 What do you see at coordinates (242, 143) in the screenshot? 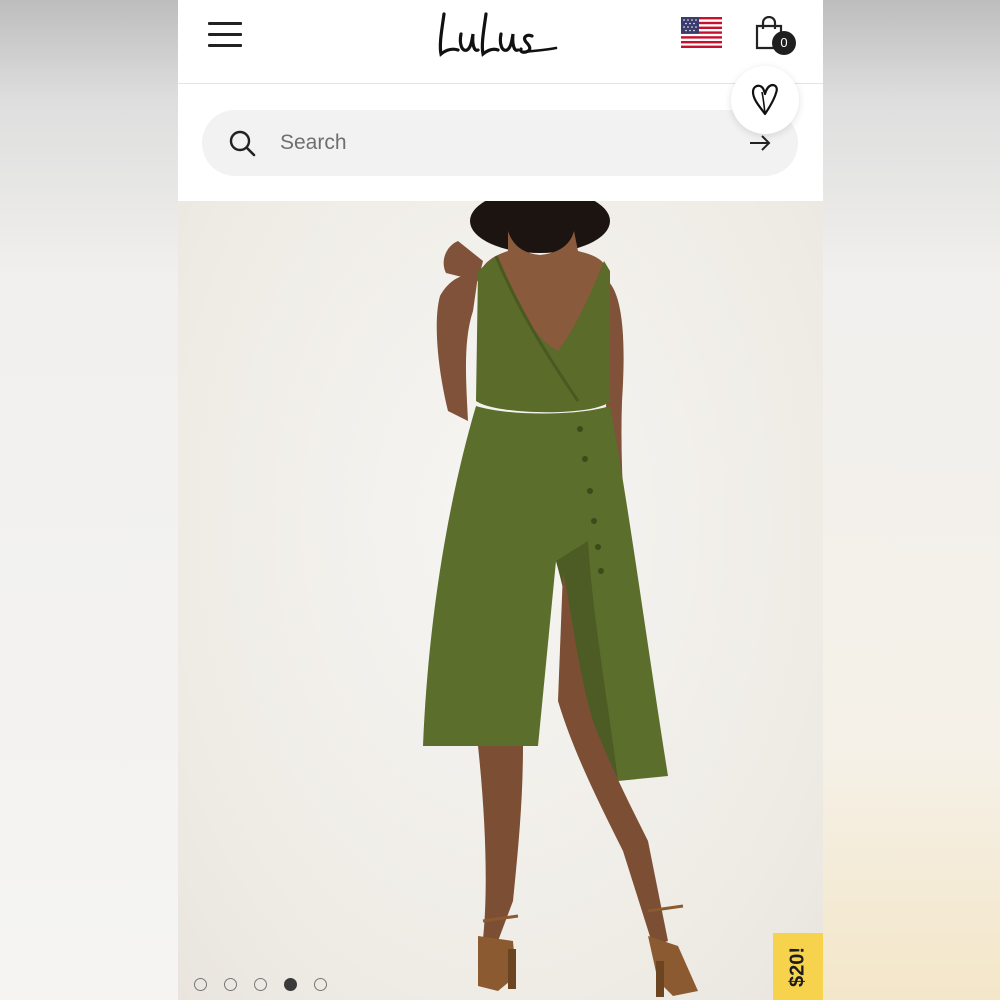
I see `magnifier-icon` at bounding box center [242, 143].